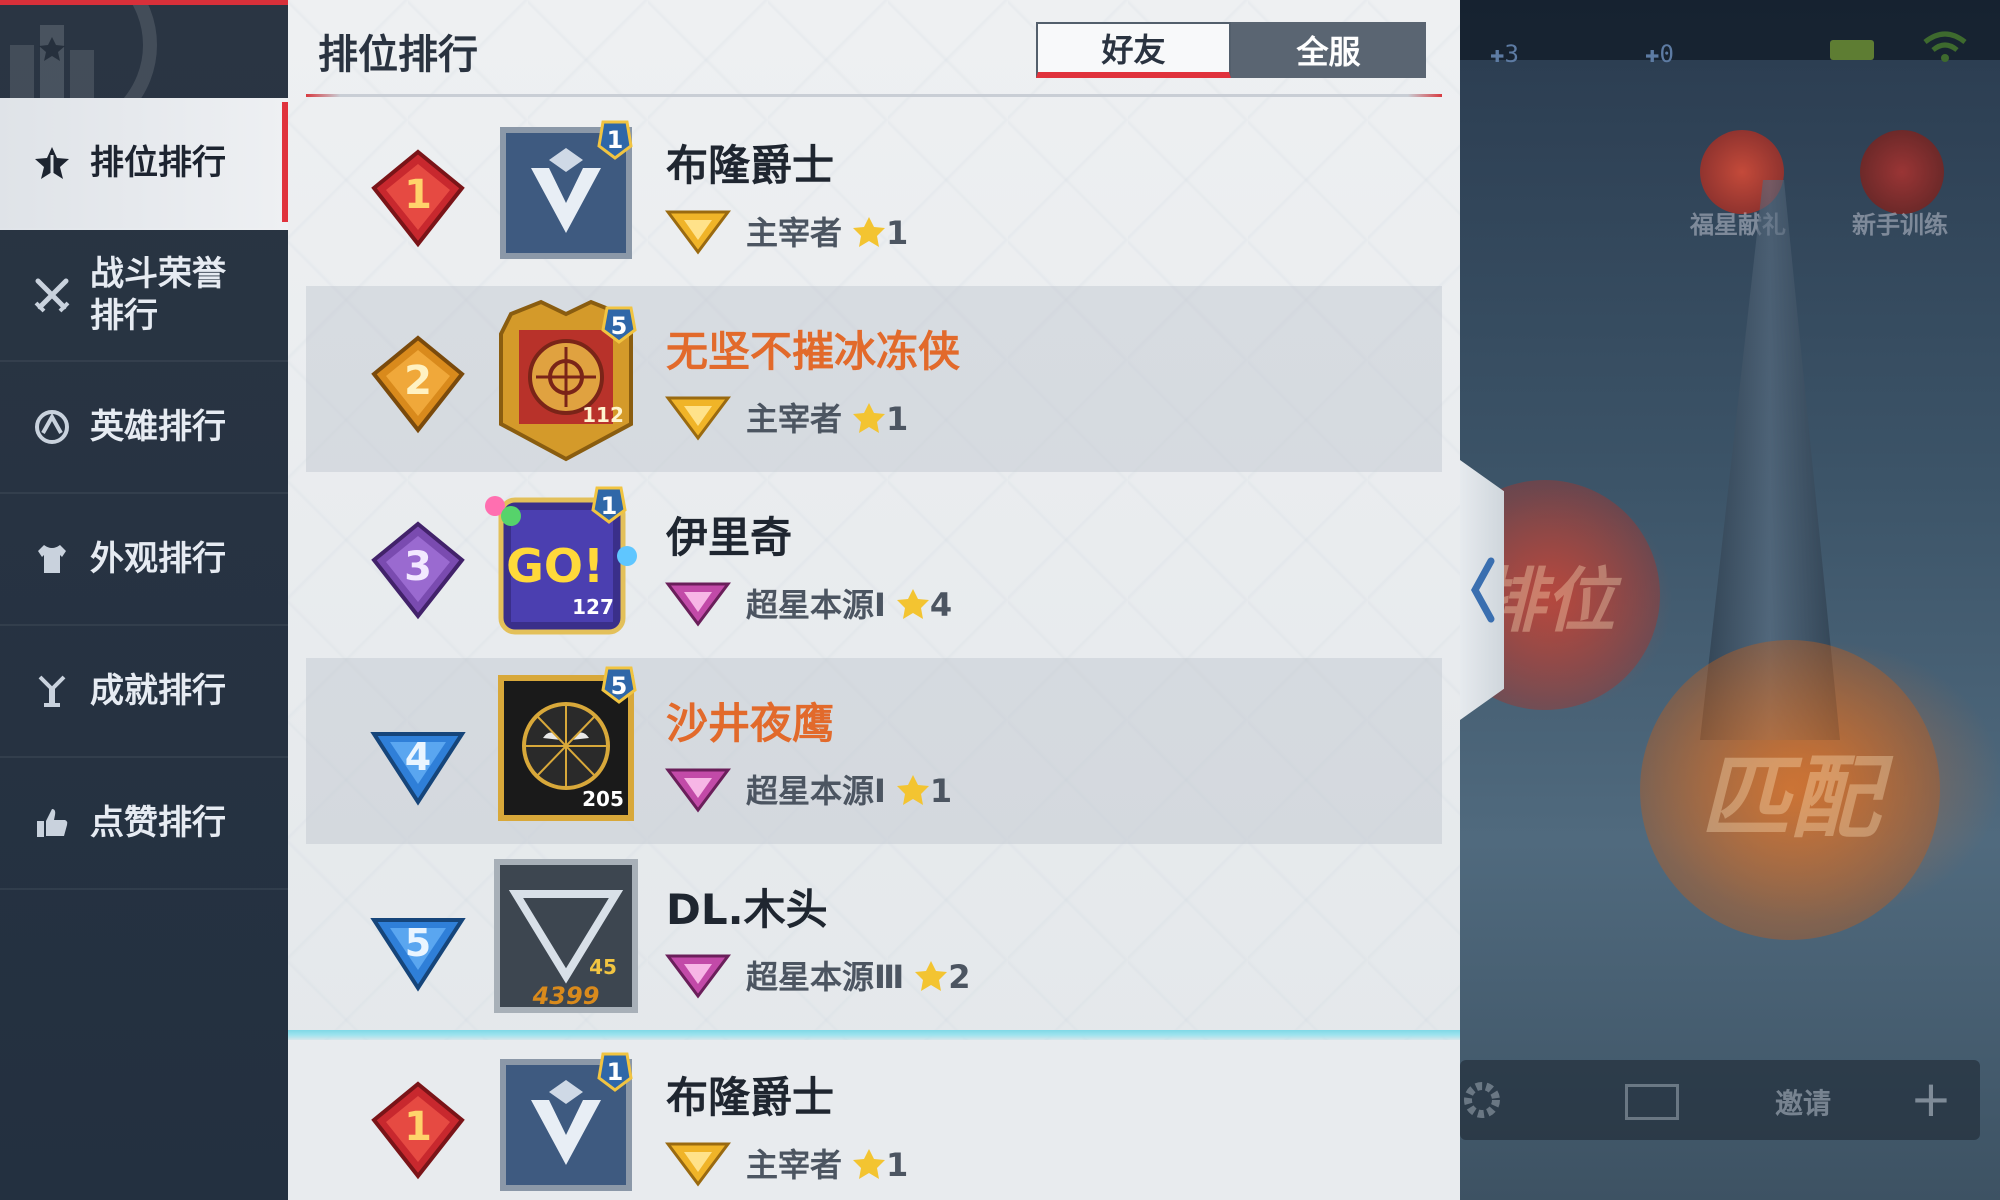  Describe the element at coordinates (1900, 225) in the screenshot. I see `event-label-training: 新手训练` at that location.